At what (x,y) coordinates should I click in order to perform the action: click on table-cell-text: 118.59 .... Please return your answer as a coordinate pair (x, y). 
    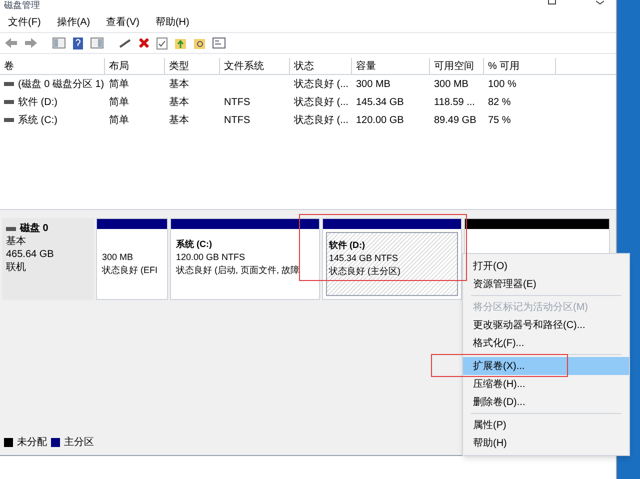
    Looking at the image, I should click on (454, 103).